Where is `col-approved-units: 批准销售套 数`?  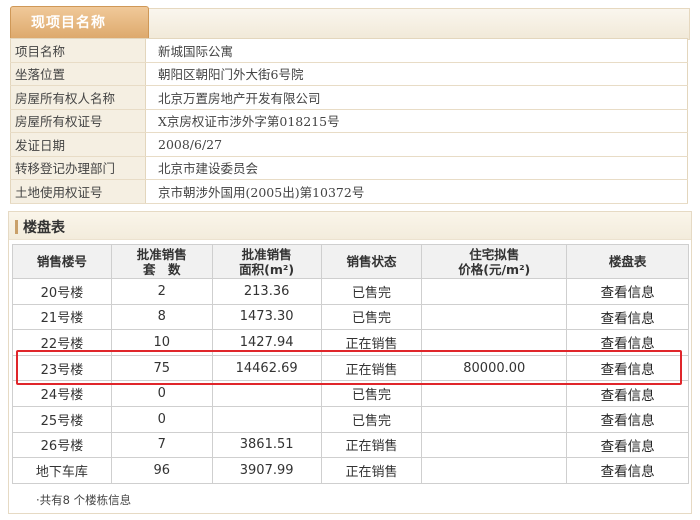 col-approved-units: 批准销售套 数 is located at coordinates (161, 261).